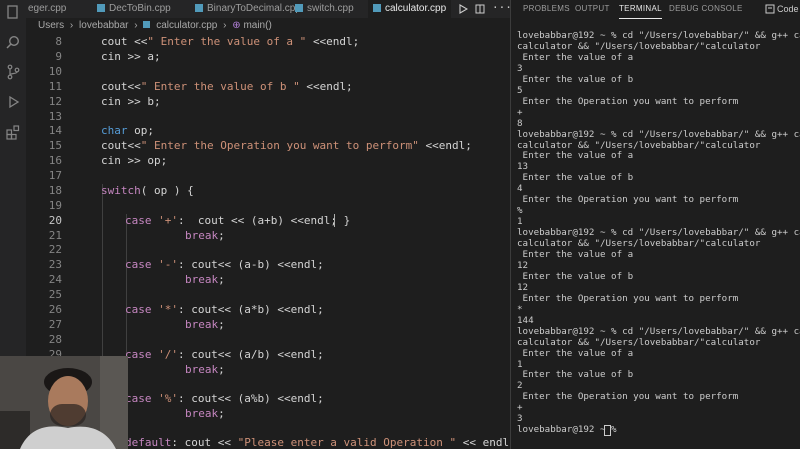  Describe the element at coordinates (331, 9) in the screenshot. I see `tab-switch: switch.cpp` at that location.